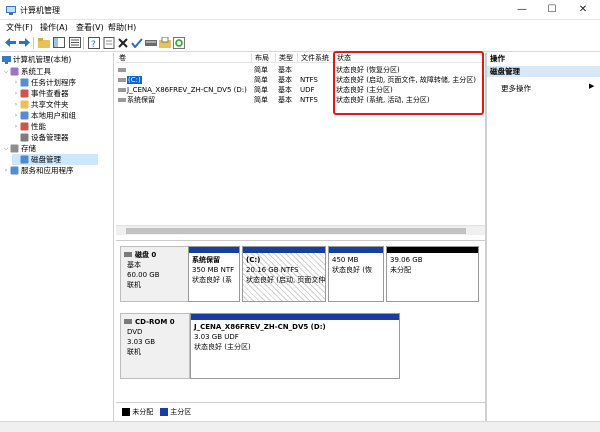 The image size is (600, 432). I want to click on forward-icon, so click(24, 42).